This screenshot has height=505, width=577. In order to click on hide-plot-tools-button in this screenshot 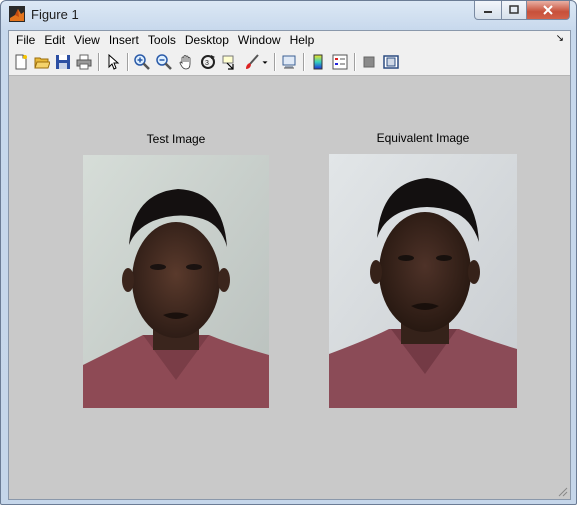, I will do `click(369, 62)`.